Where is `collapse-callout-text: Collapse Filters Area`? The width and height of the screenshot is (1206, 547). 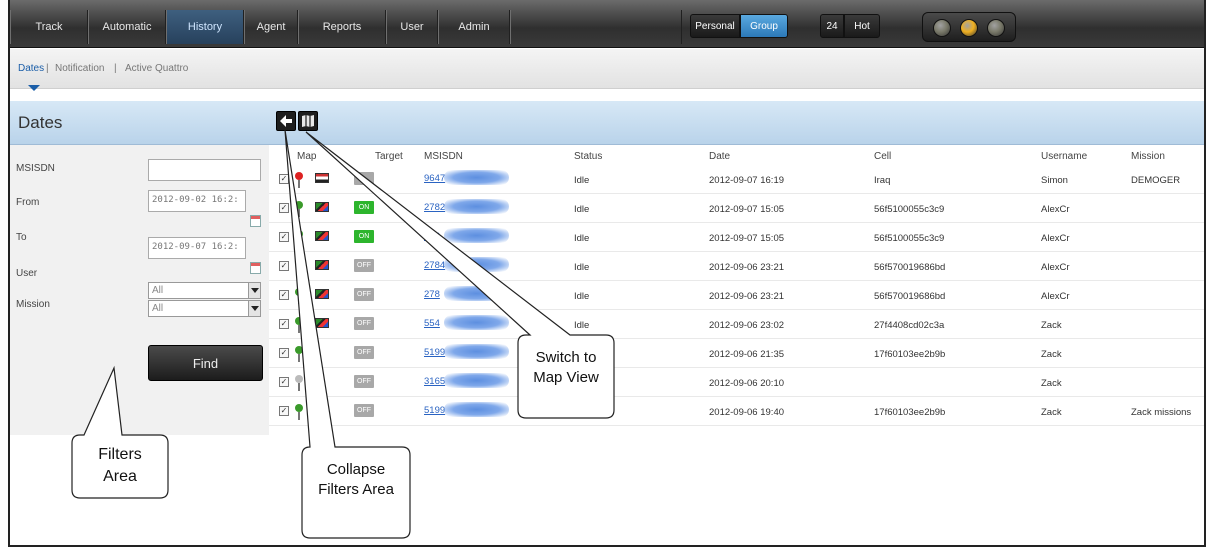
collapse-callout-text: Collapse Filters Area is located at coordinates (356, 480).